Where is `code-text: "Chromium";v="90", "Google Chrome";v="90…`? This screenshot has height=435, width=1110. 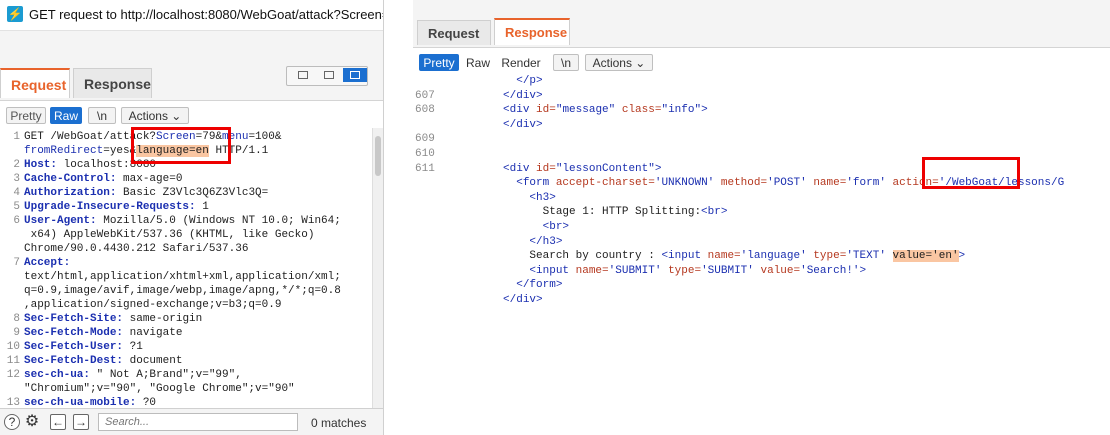
code-text: "Chromium";v="90", "Google Chrome";v="90… is located at coordinates (159, 389).